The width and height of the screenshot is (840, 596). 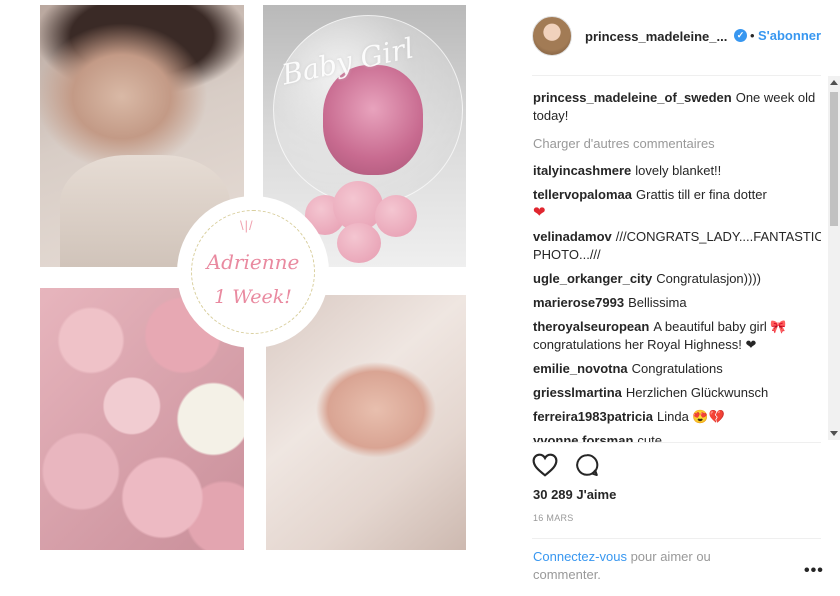 What do you see at coordinates (580, 556) in the screenshot?
I see `login-link: Connectez-vous` at bounding box center [580, 556].